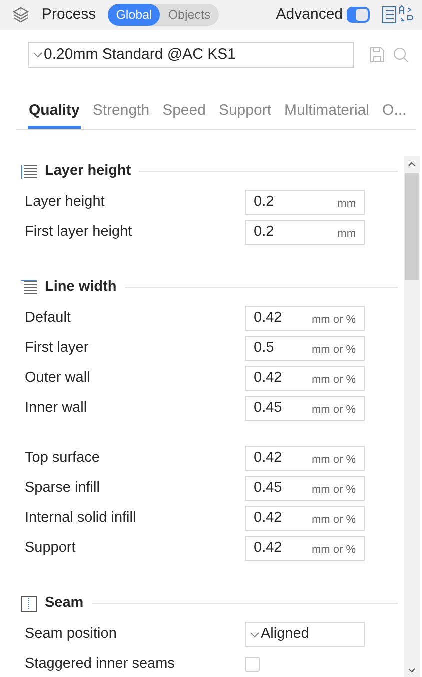  Describe the element at coordinates (71, 634) in the screenshot. I see `setting-label: Seam position` at that location.